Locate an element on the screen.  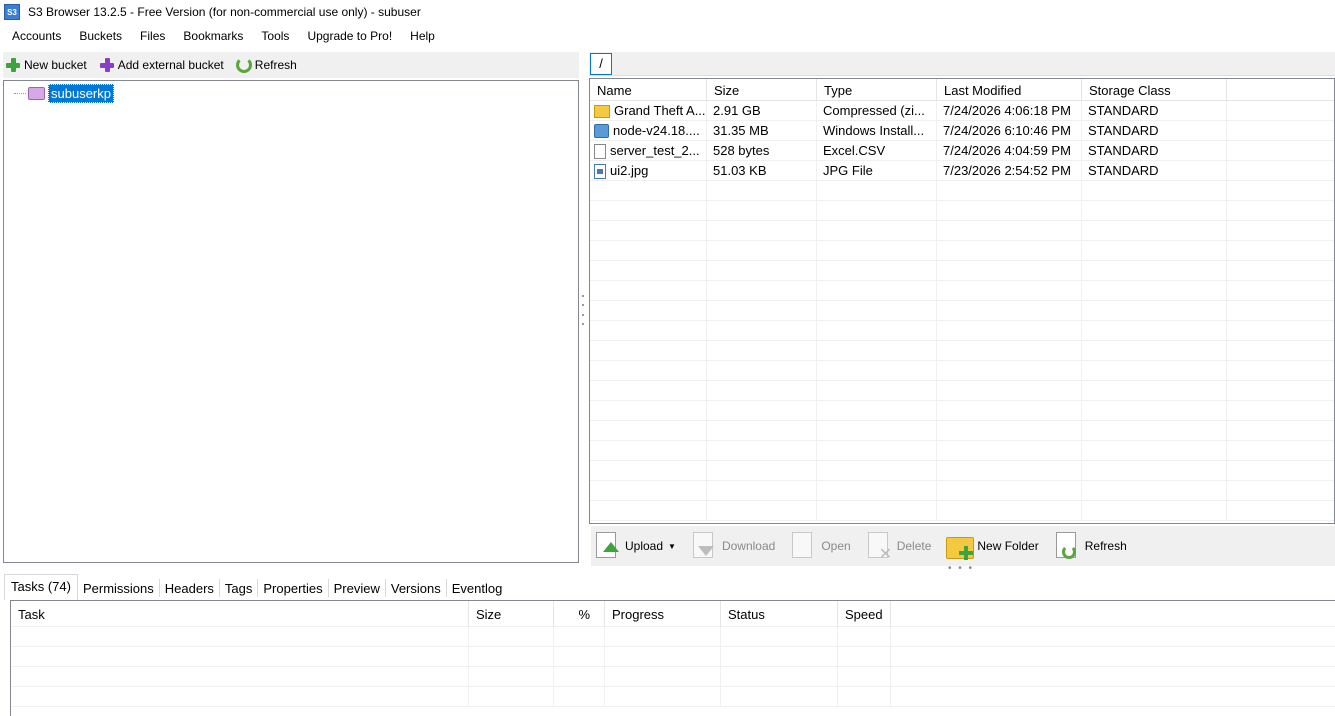
column-header-size: Size is located at coordinates (762, 90).